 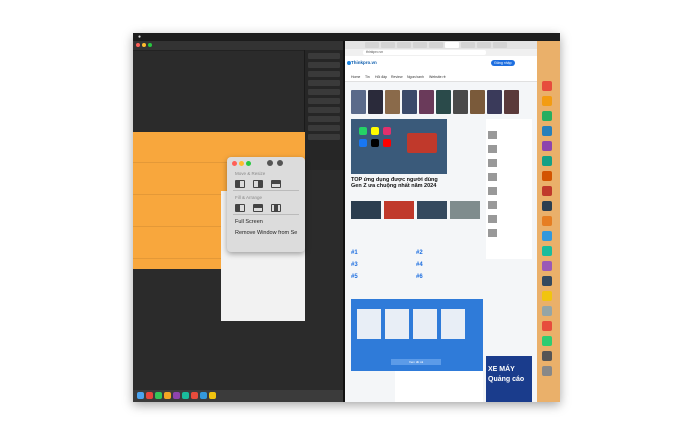 I want to click on tile-top-button, so click(x=276, y=184).